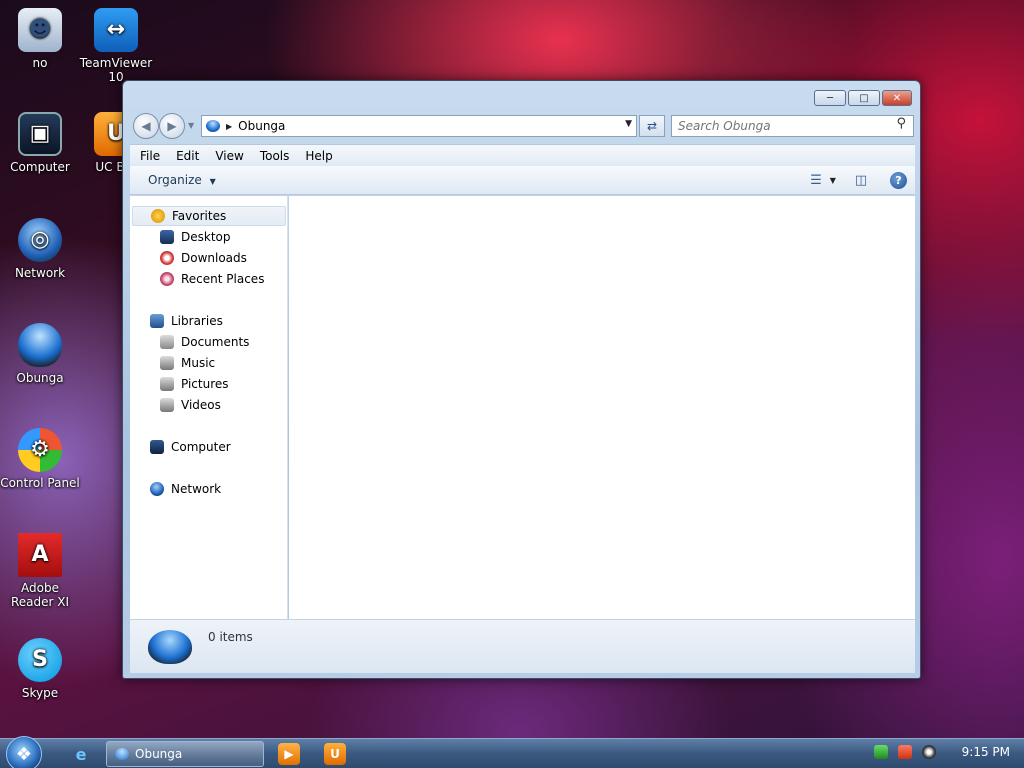  Describe the element at coordinates (157, 489) in the screenshot. I see `network-icon` at that location.